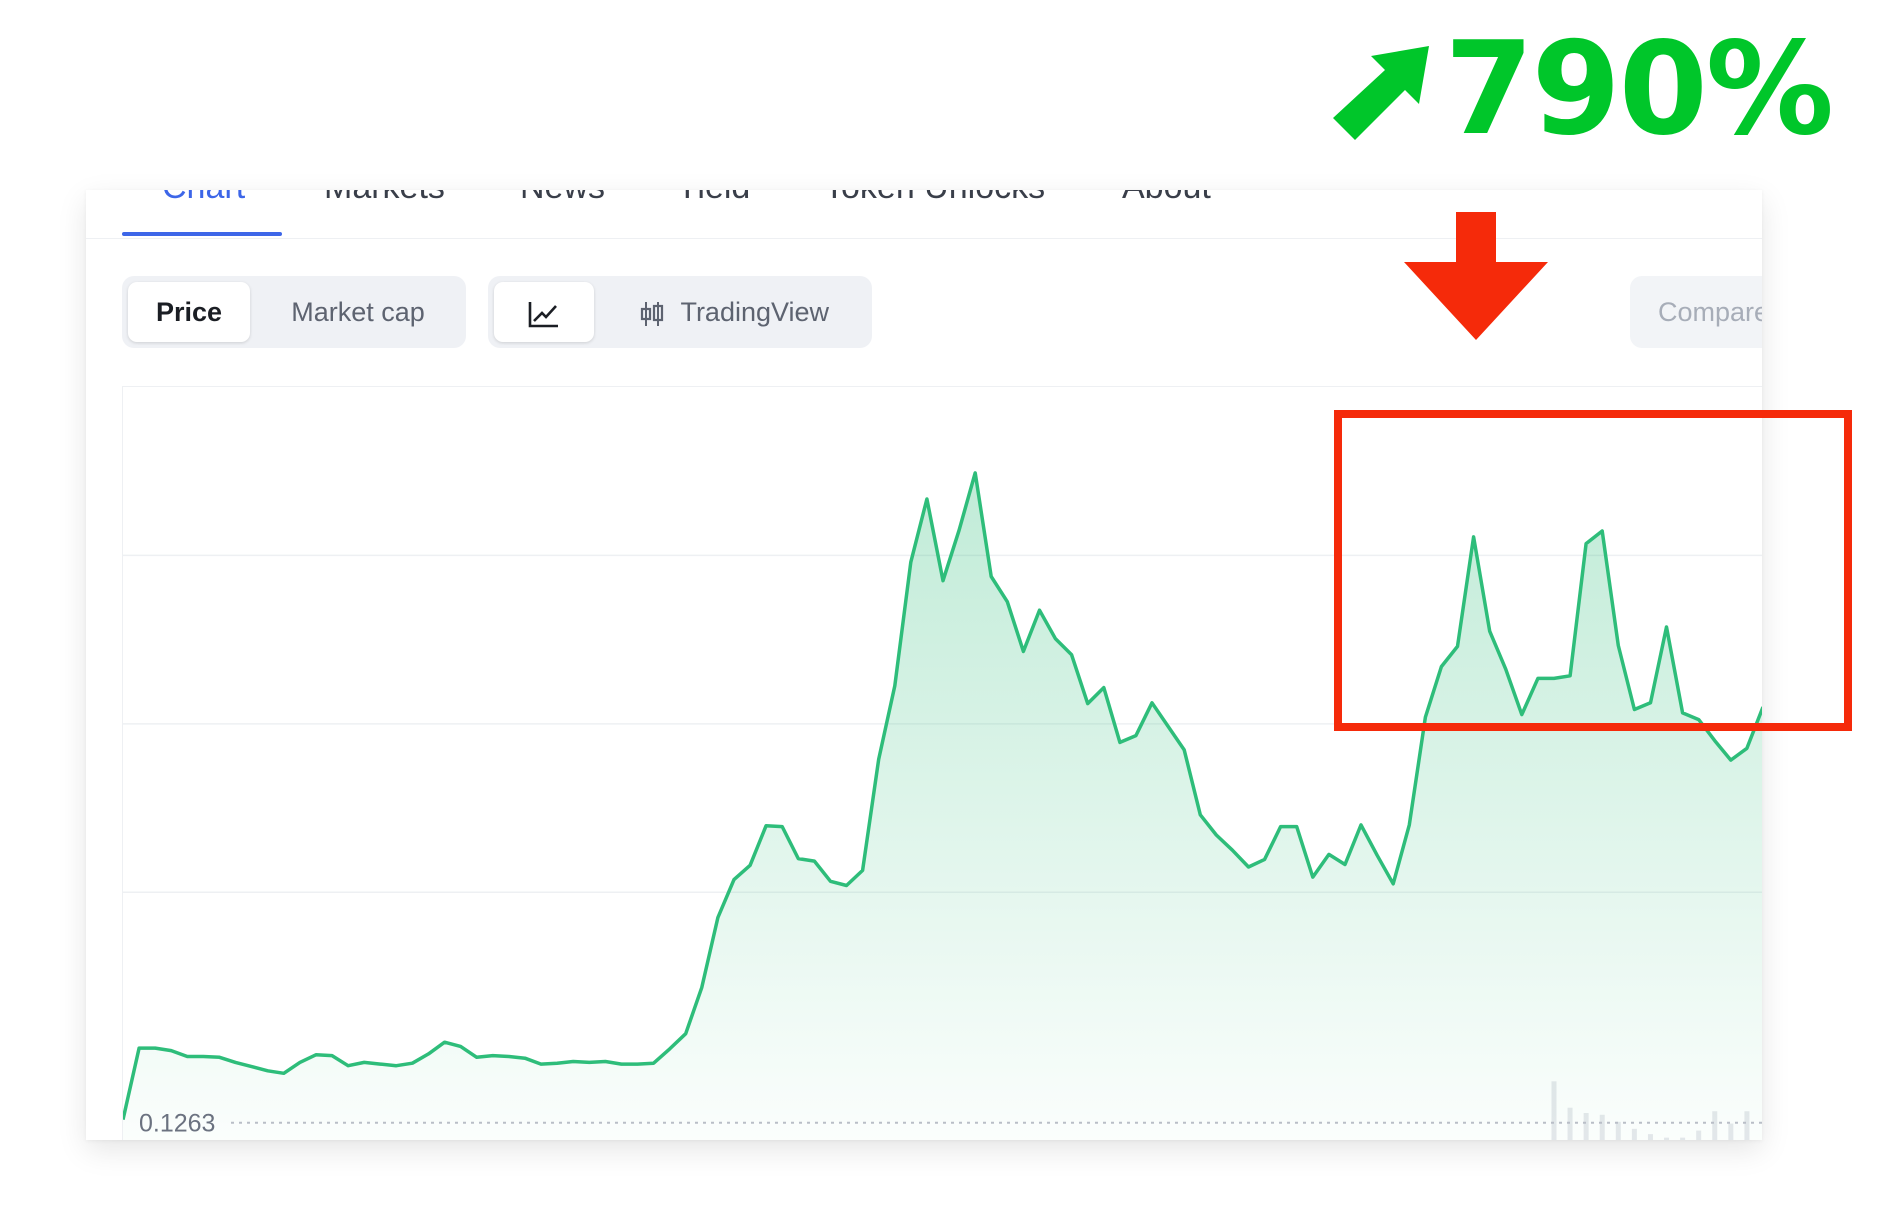  I want to click on tab-markets: Markets, so click(384, 198).